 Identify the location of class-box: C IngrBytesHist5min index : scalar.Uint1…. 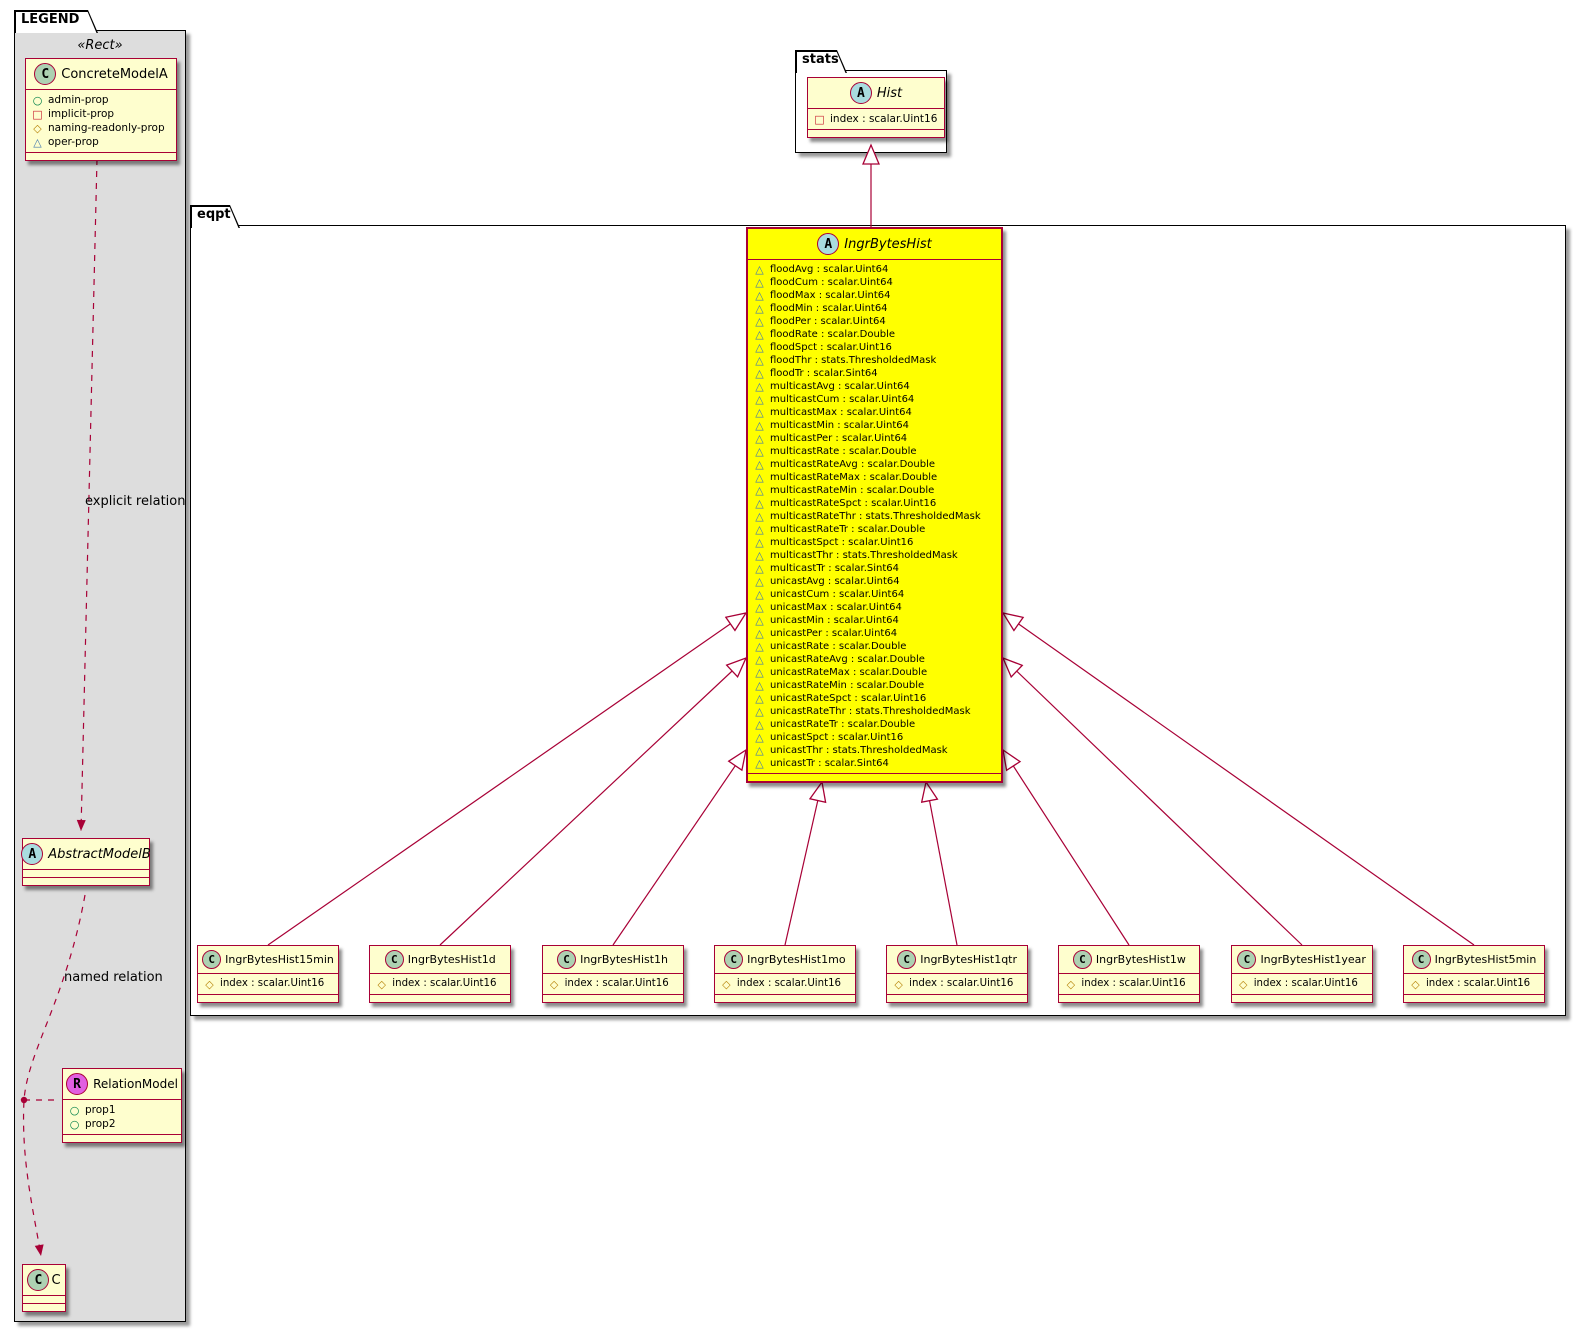
(1473, 974).